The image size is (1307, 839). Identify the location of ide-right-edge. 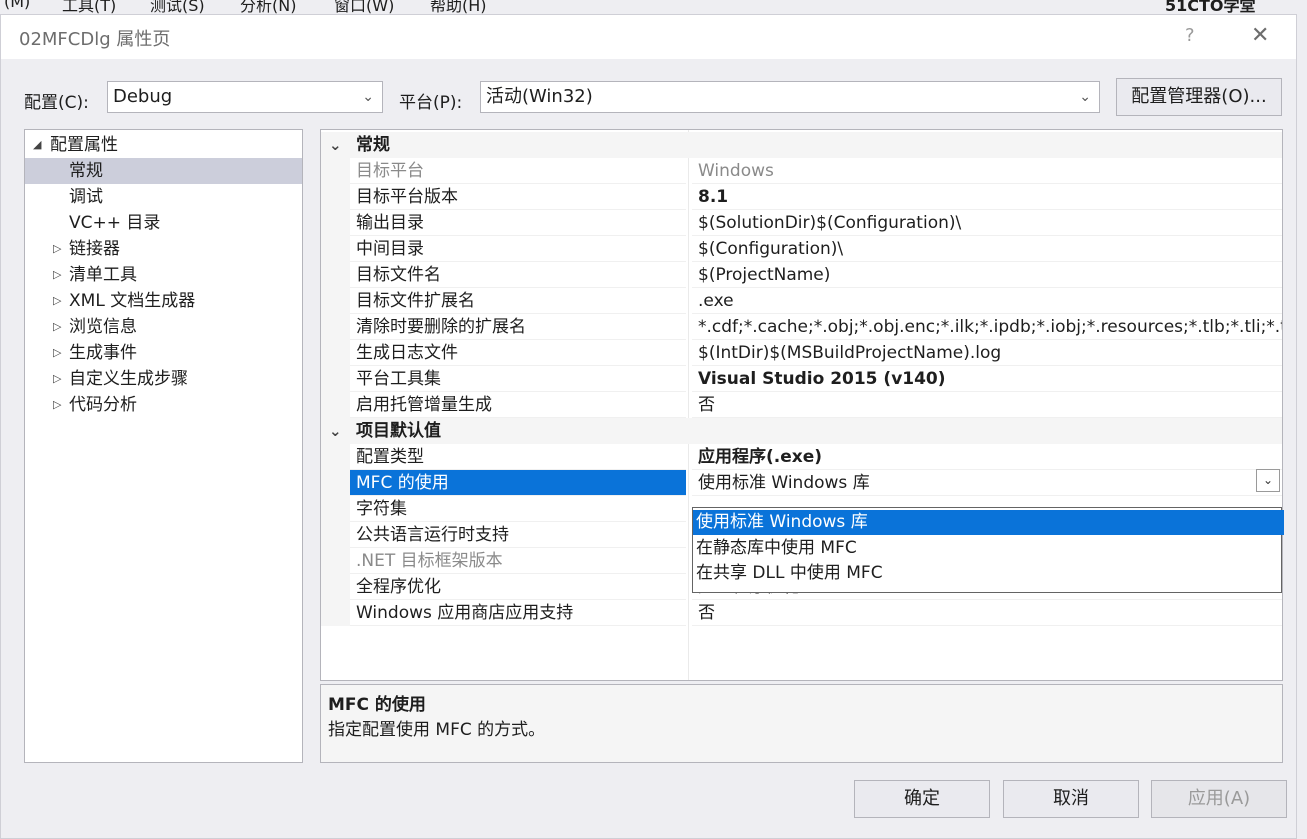
(1302, 426).